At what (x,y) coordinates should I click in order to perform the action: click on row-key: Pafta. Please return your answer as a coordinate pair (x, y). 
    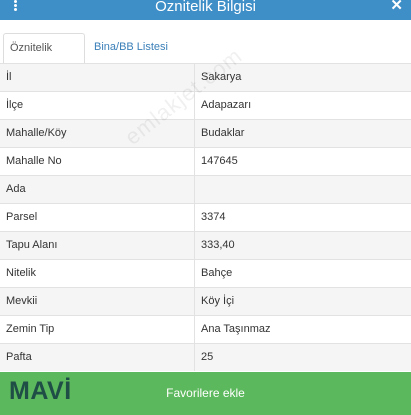
    Looking at the image, I should click on (19, 357).